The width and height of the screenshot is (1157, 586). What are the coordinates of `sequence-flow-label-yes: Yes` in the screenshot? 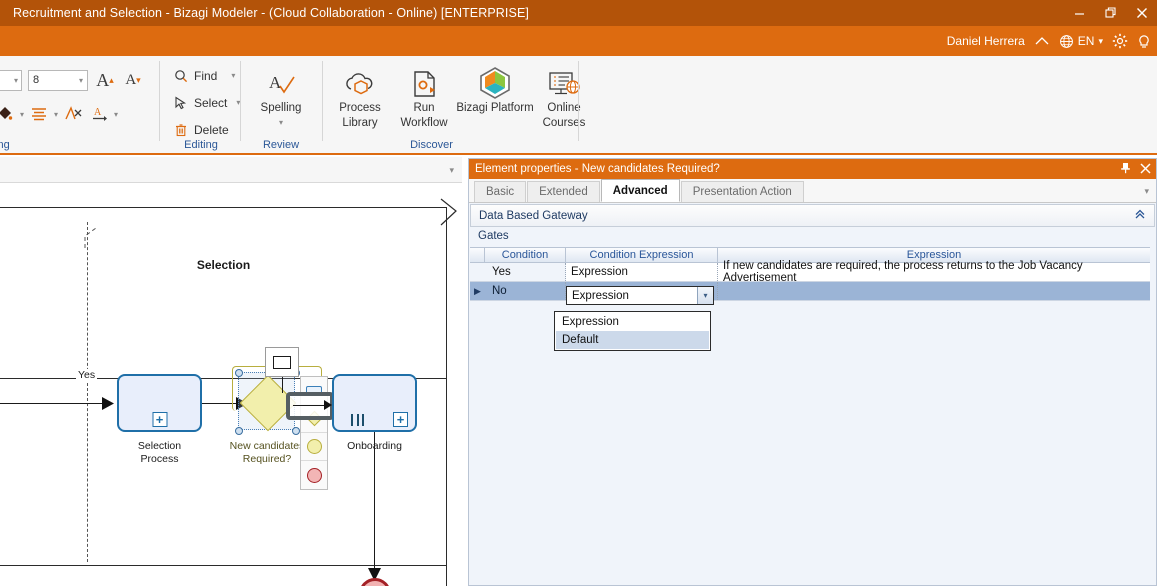 It's located at (87, 375).